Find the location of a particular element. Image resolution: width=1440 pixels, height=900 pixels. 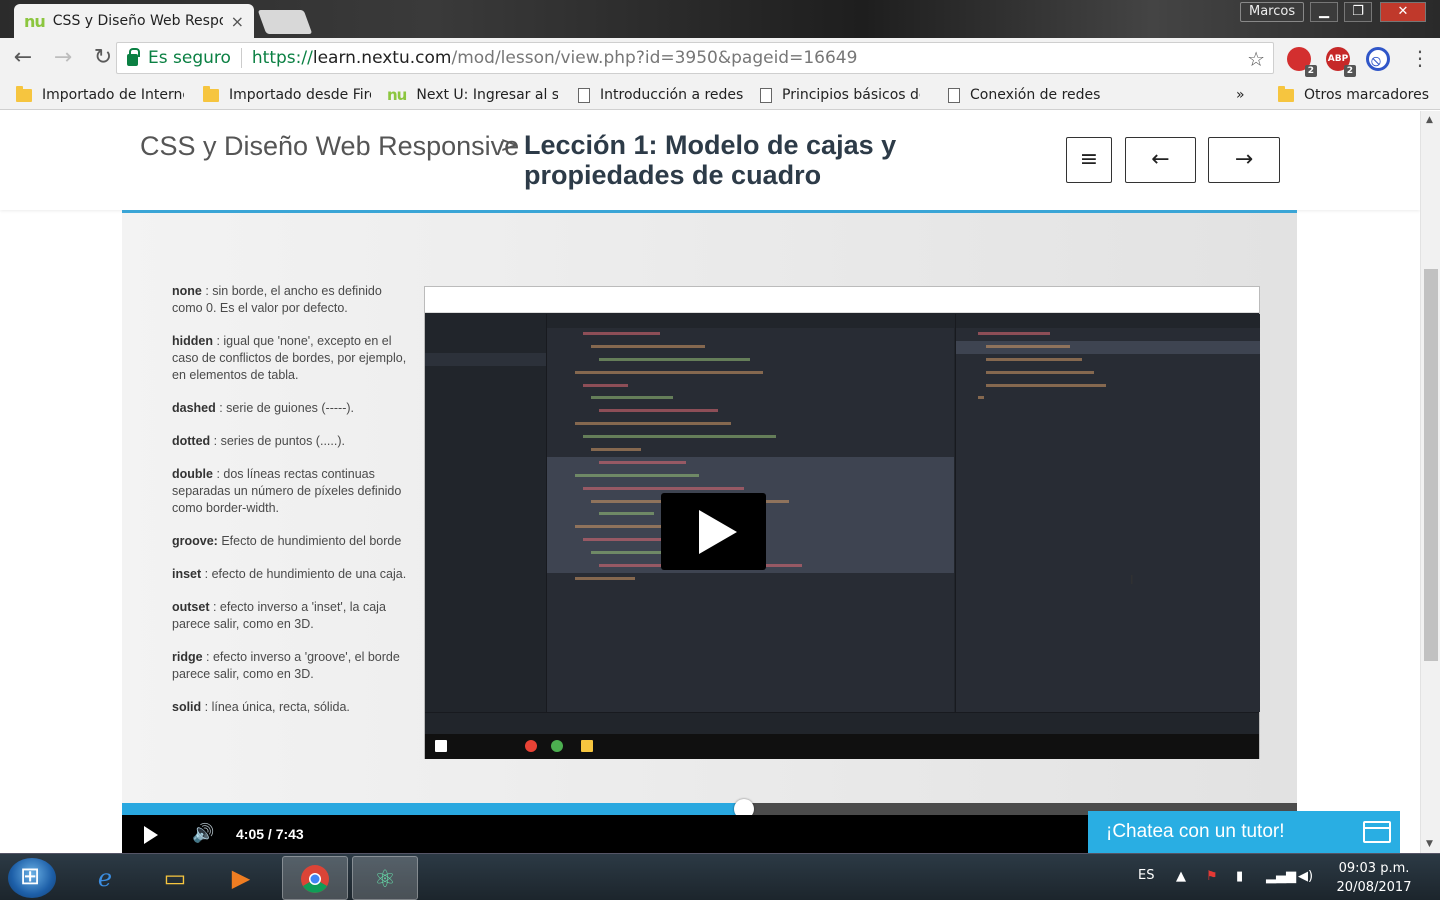

play-icon is located at coordinates (151, 835).